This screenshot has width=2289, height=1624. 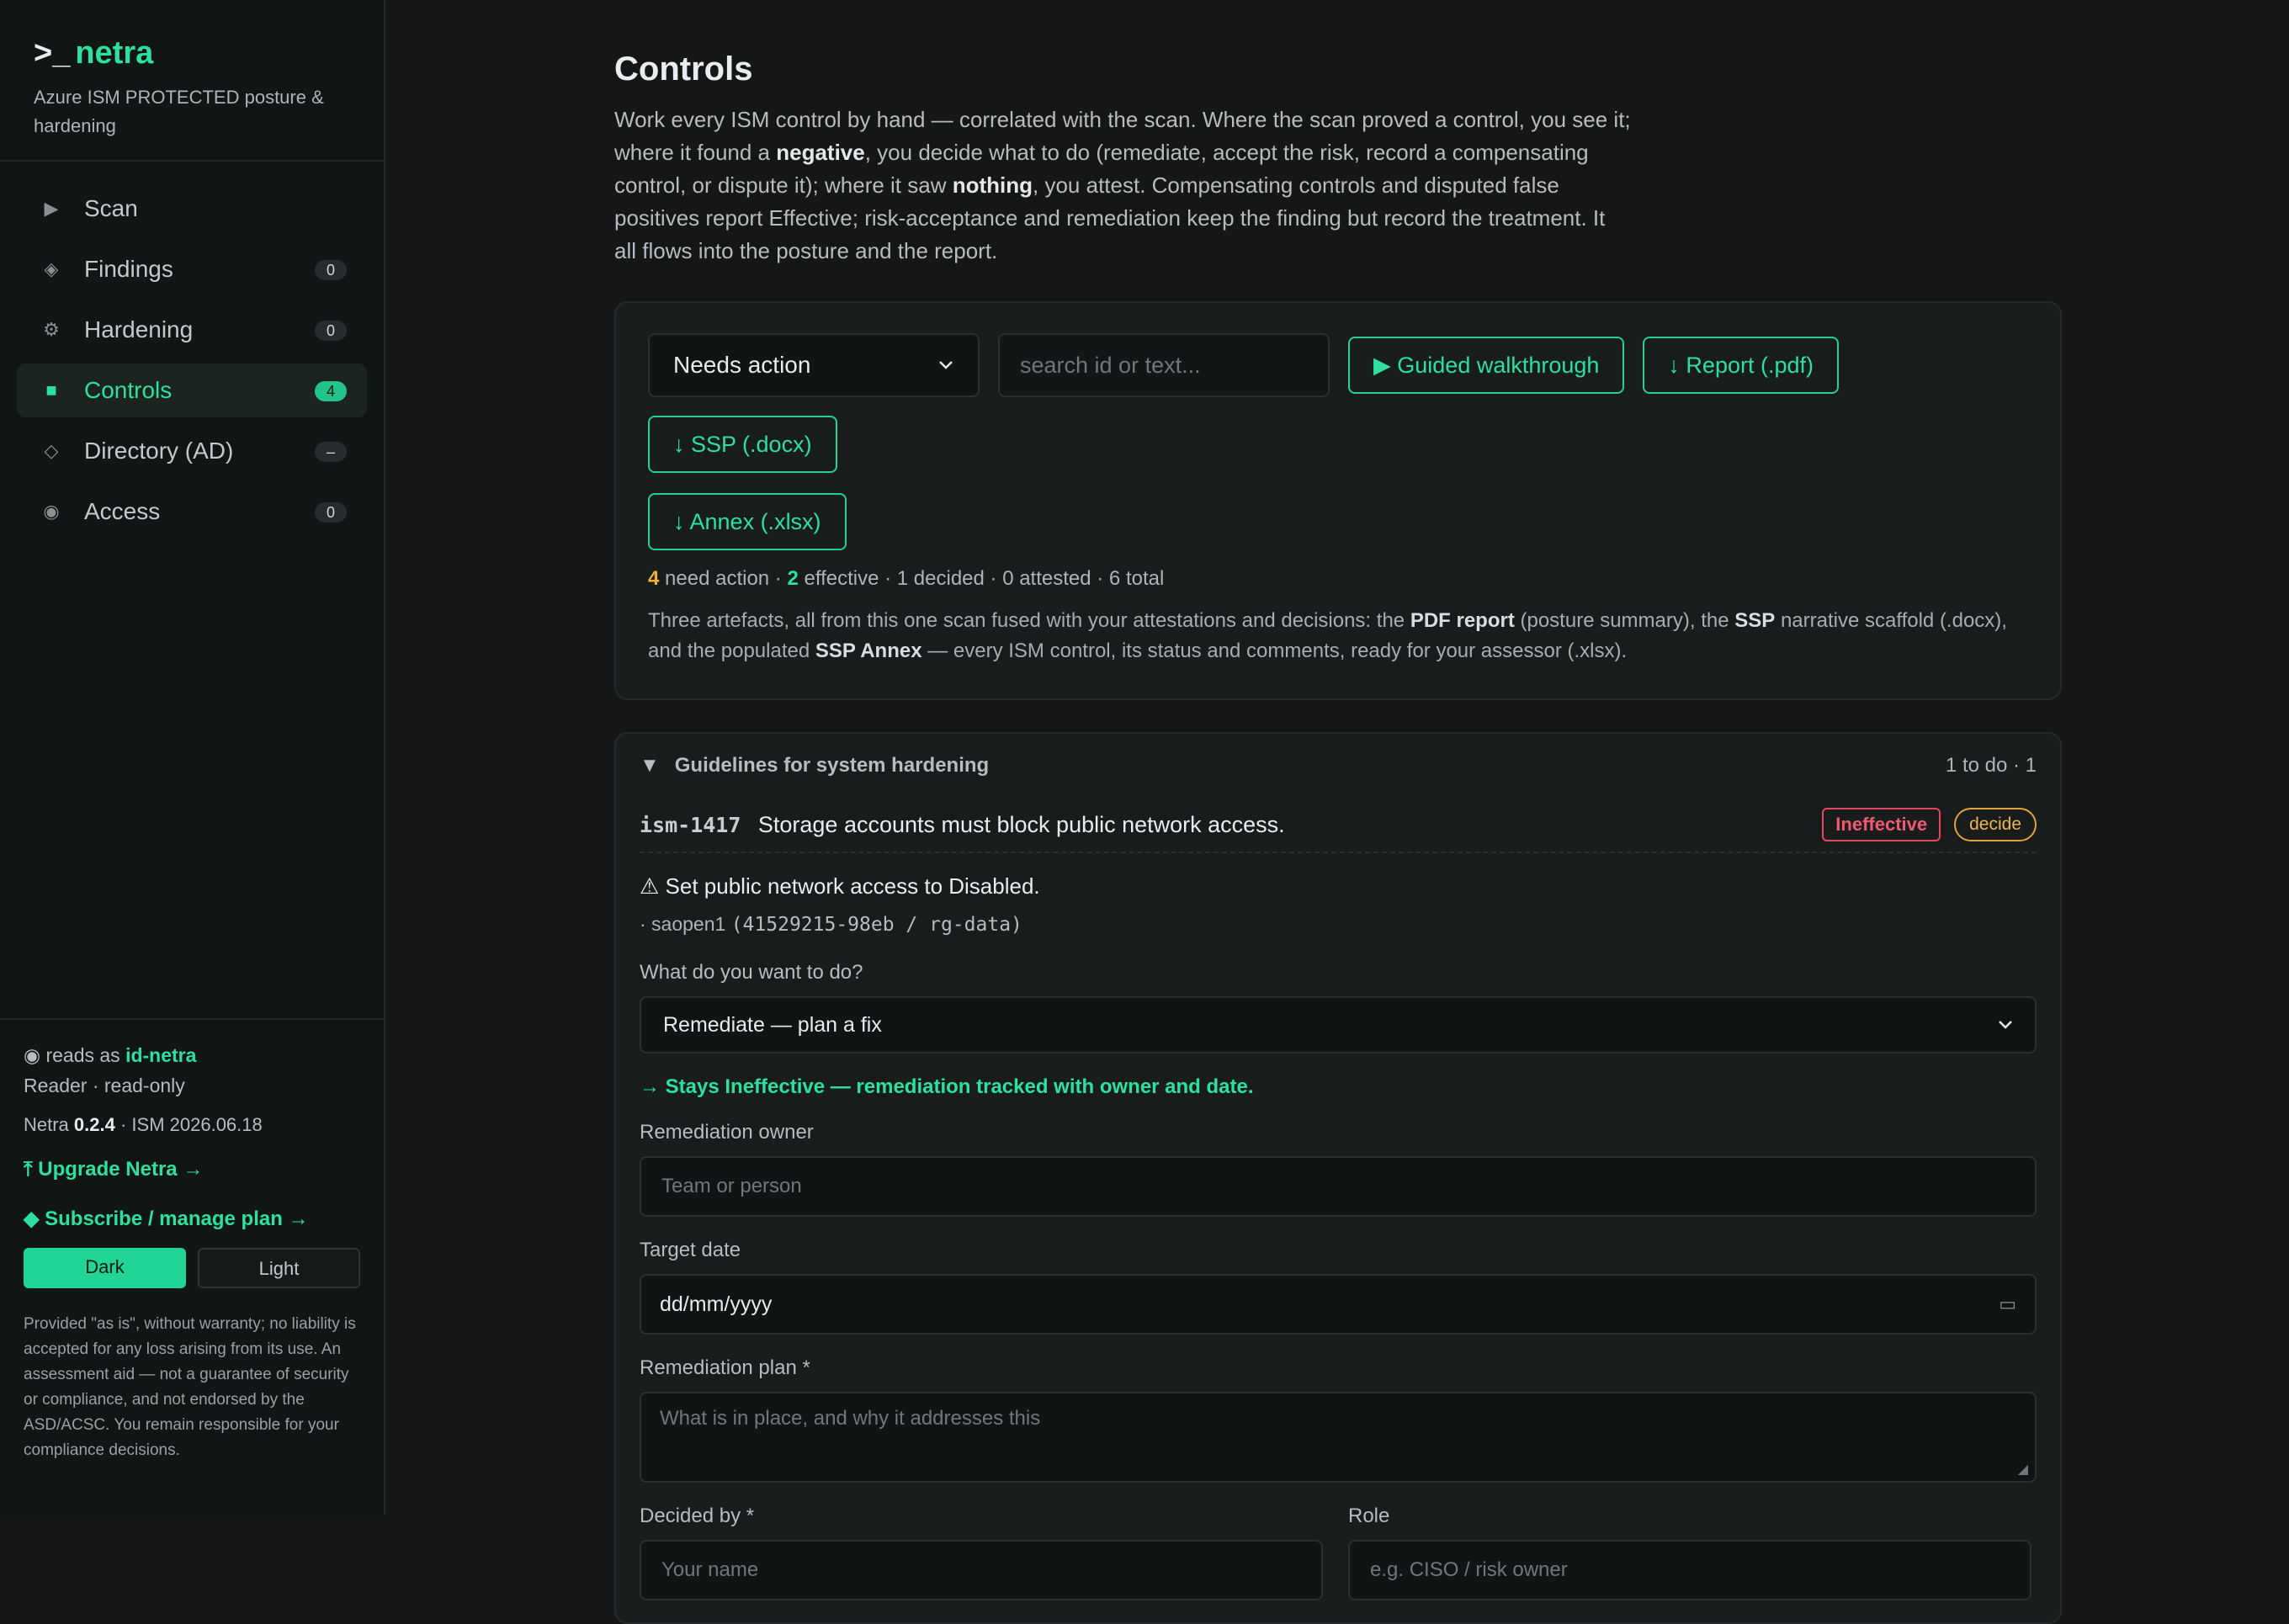 I want to click on diamond-icon: ◈, so click(x=51, y=268).